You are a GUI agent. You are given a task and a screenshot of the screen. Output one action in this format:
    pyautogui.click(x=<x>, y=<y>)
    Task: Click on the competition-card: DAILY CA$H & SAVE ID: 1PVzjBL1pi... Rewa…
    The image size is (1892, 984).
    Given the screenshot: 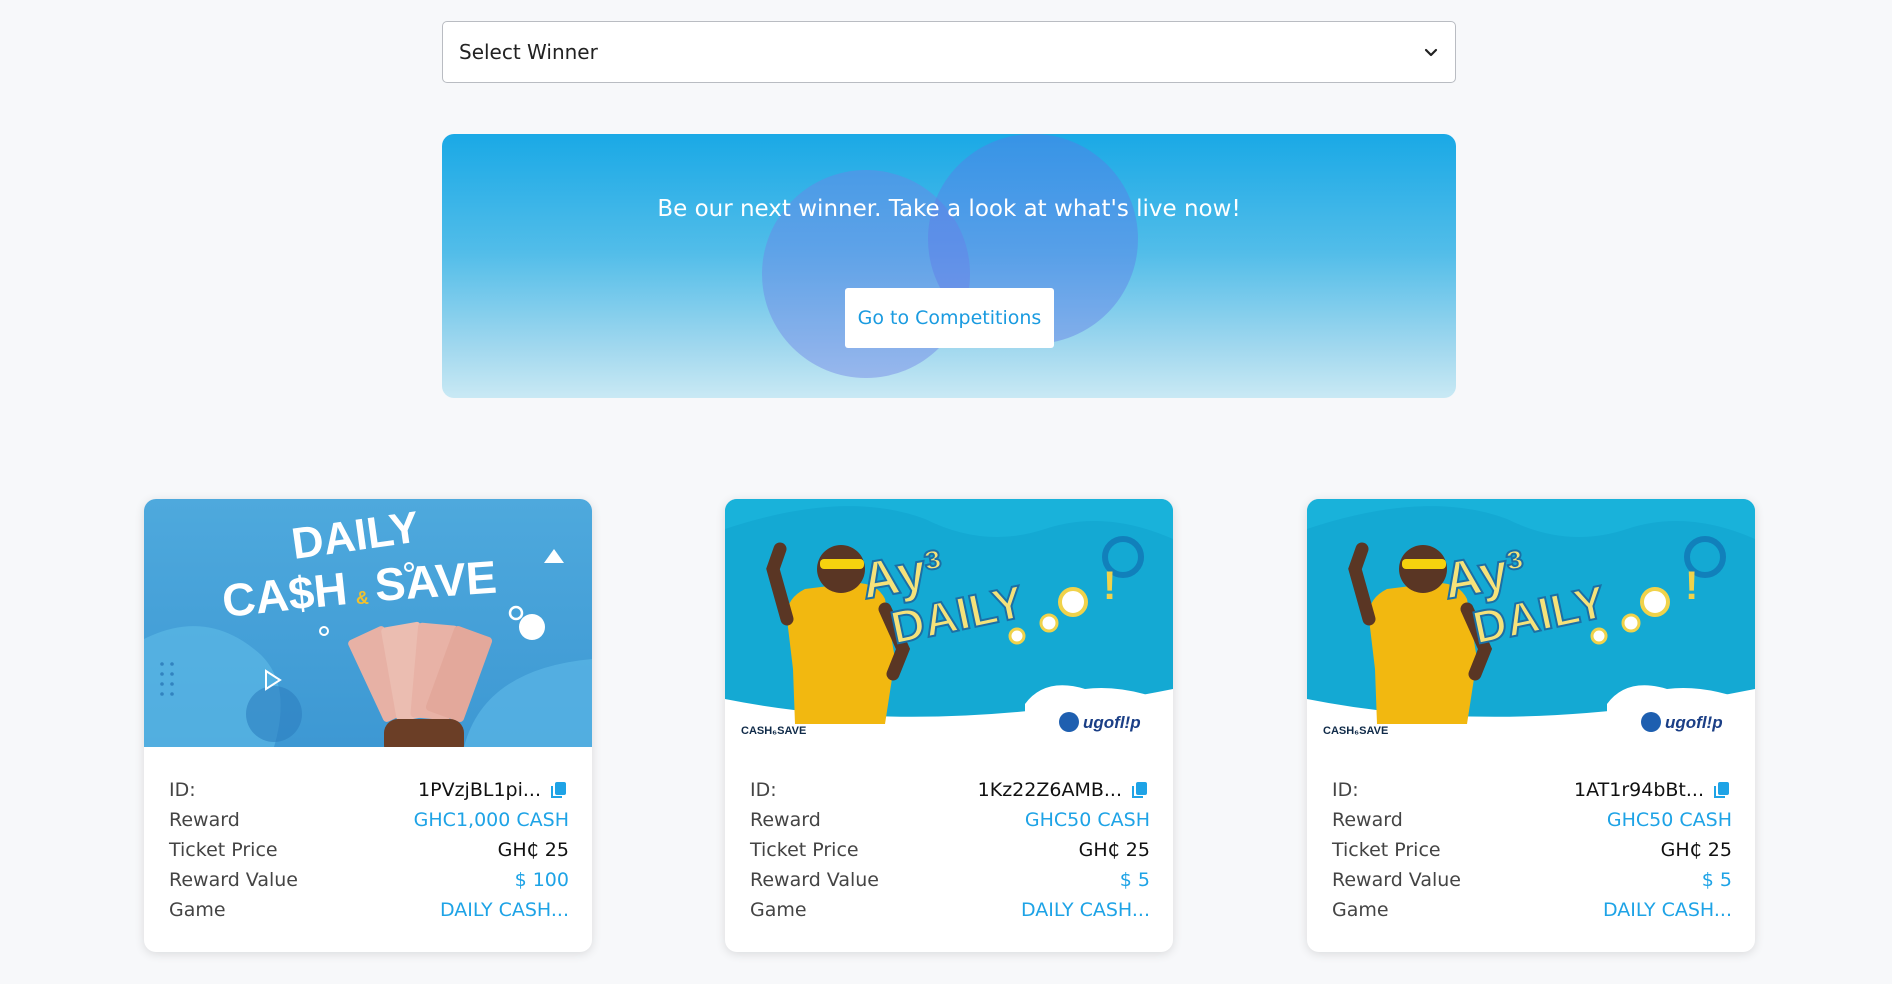 What is the action you would take?
    pyautogui.click(x=368, y=725)
    